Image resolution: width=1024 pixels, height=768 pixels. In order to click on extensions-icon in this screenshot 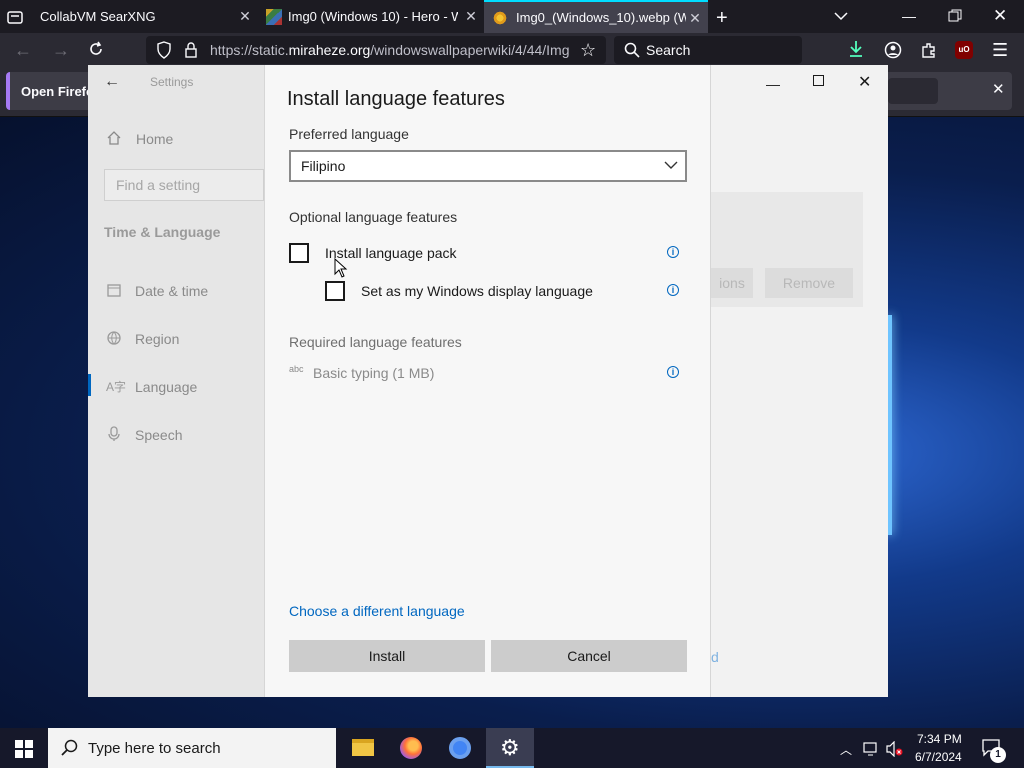, I will do `click(929, 50)`.